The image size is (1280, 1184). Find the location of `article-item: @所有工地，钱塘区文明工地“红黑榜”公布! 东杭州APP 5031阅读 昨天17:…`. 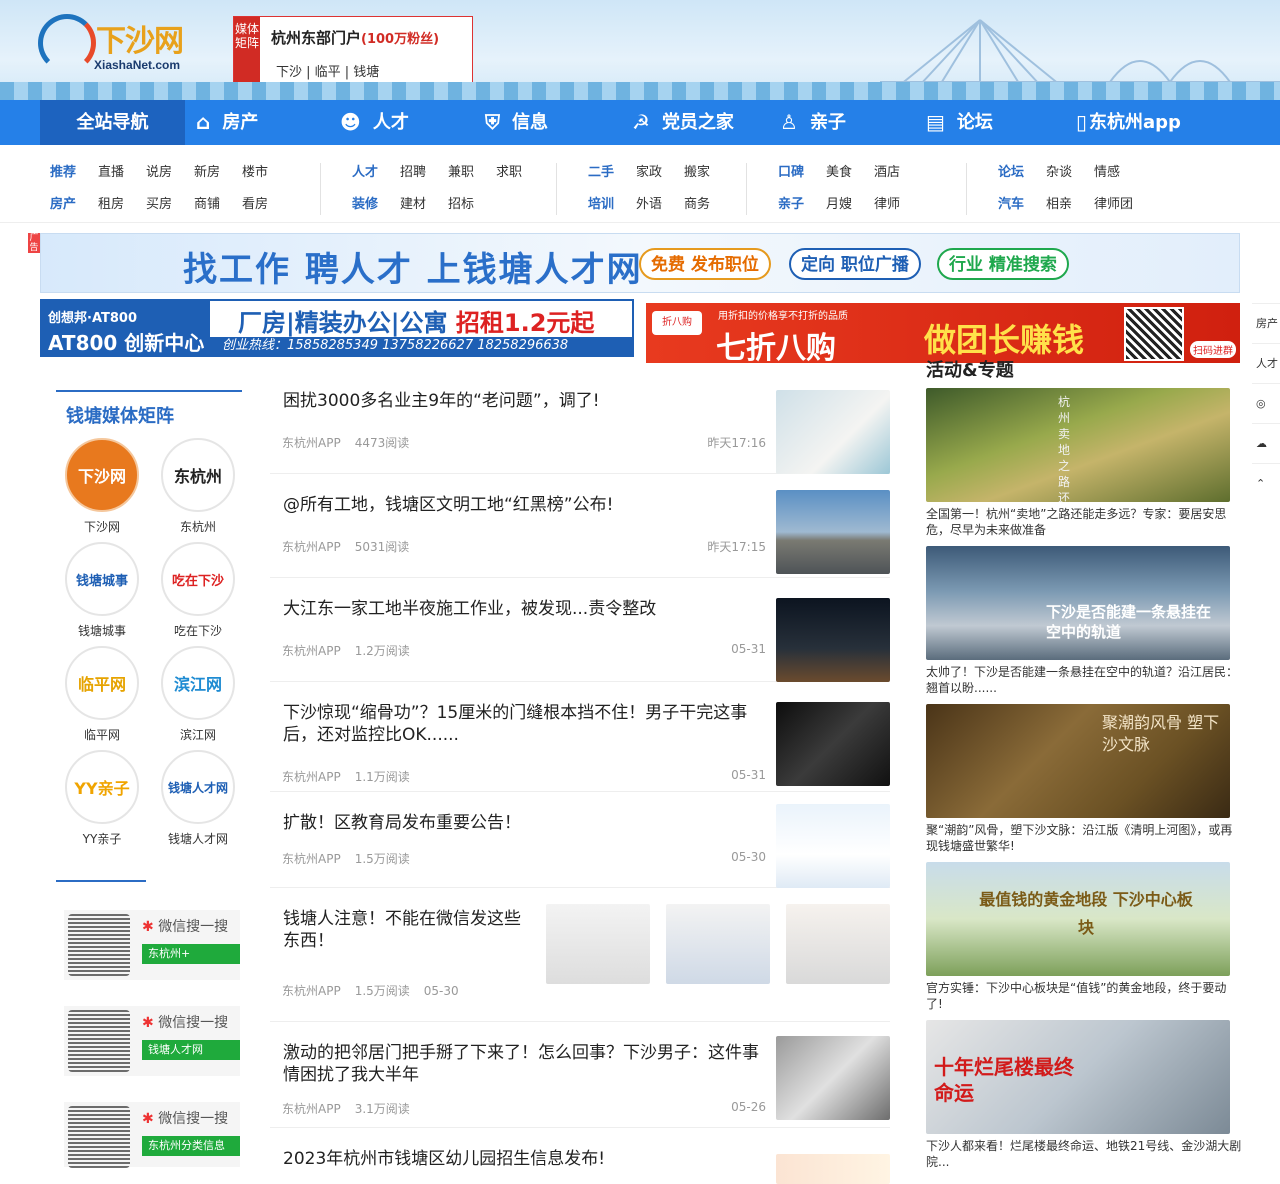

article-item: @所有工地，钱塘区文明工地“红黑榜”公布! 东杭州APP 5031阅读 昨天17:… is located at coordinates (580, 531).